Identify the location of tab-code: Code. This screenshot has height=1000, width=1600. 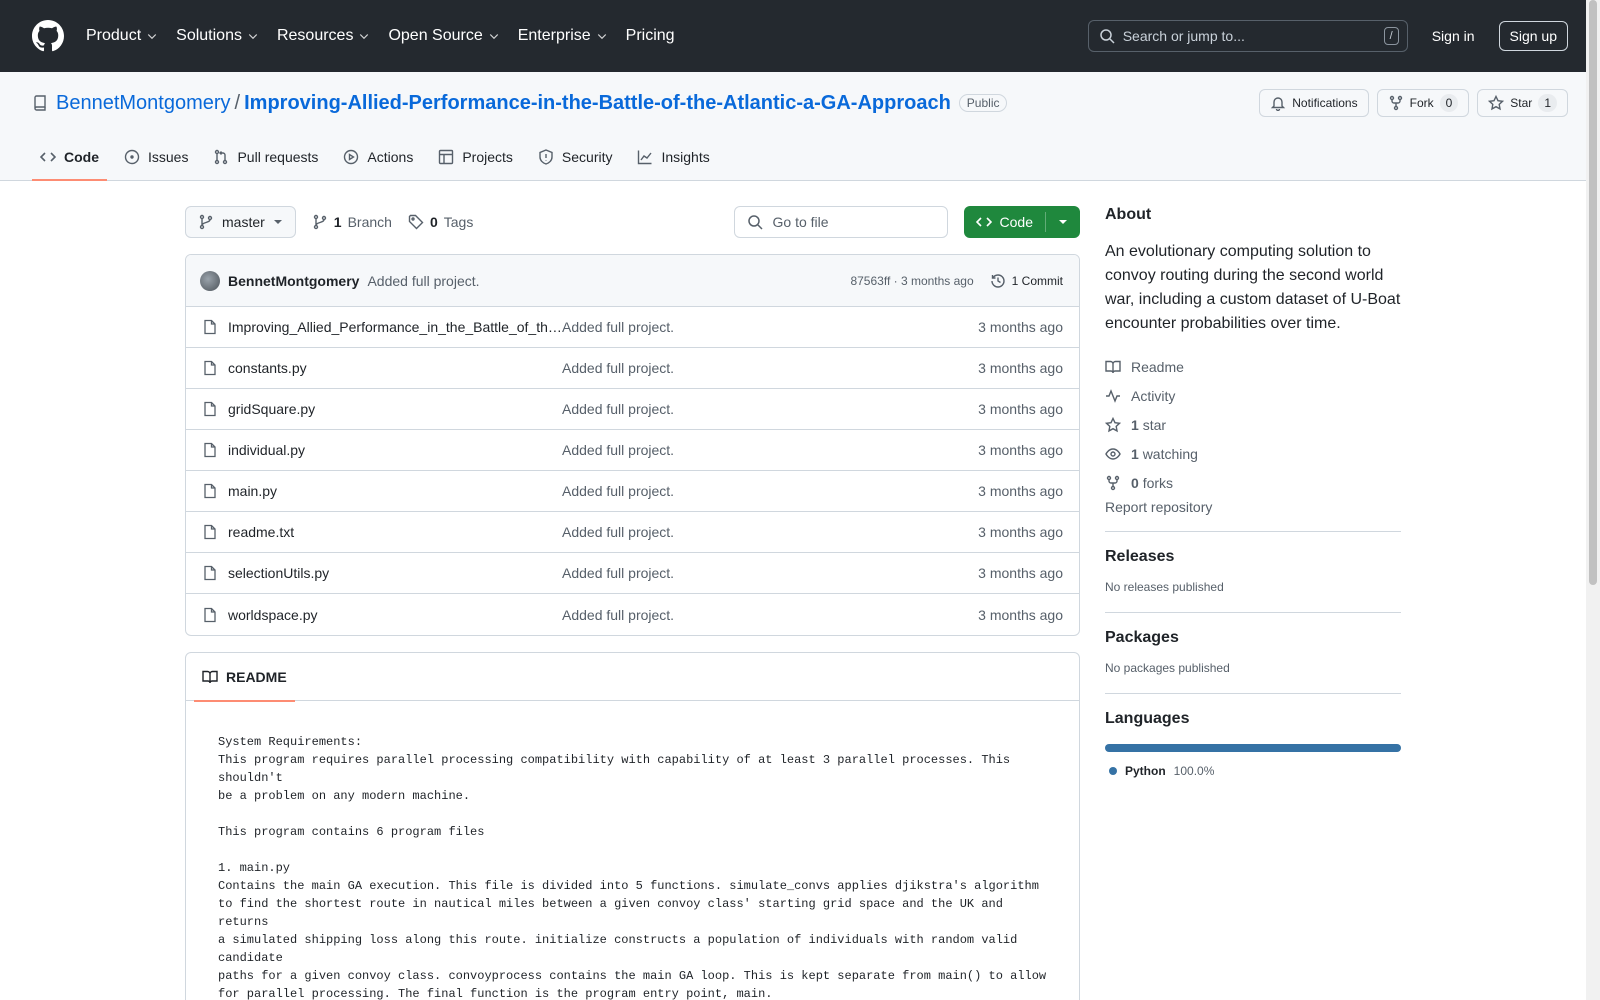
(69, 157).